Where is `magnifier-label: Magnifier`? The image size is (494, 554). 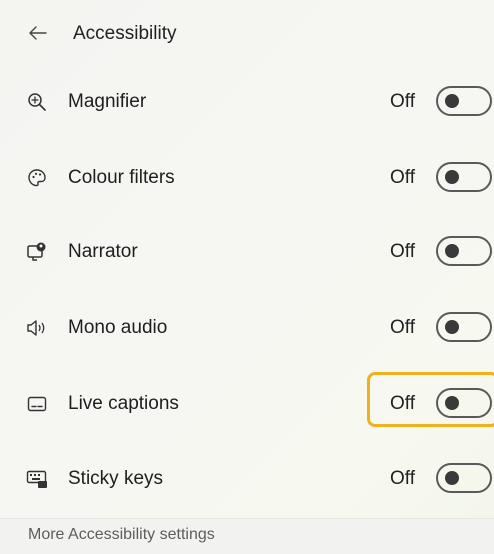
magnifier-label: Magnifier is located at coordinates (107, 101).